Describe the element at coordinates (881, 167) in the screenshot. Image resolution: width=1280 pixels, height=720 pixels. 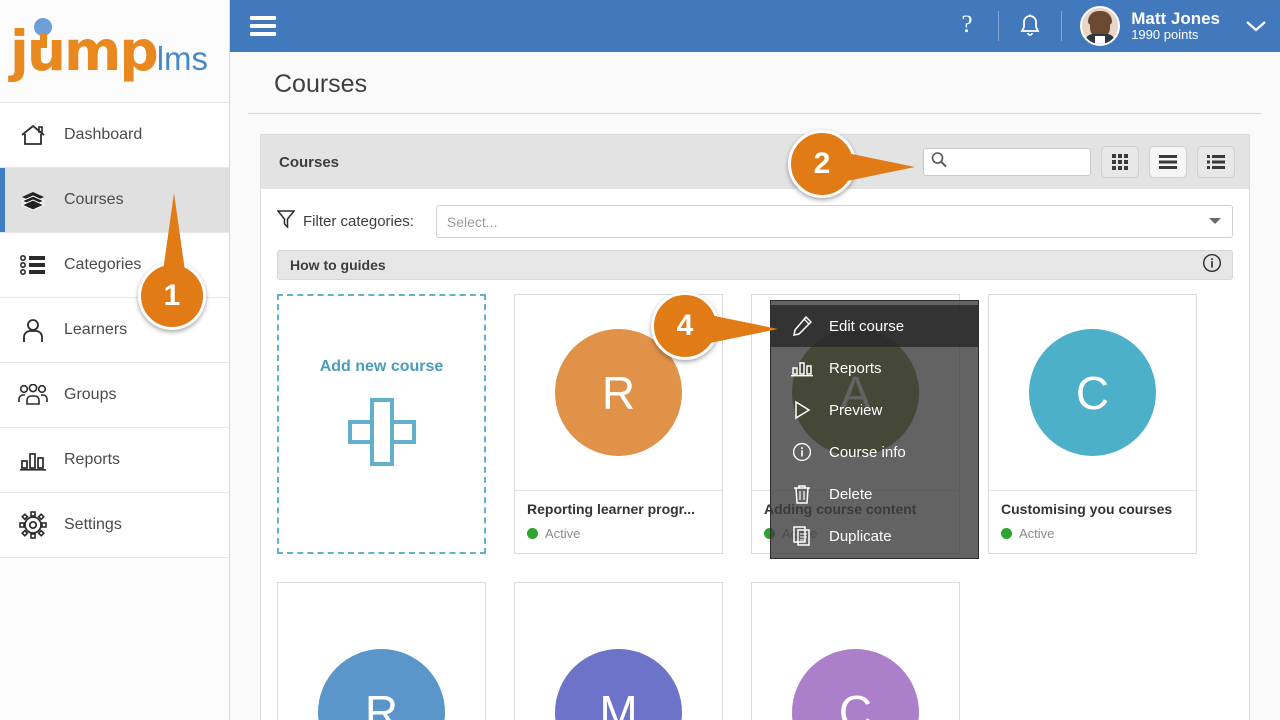
I see `callout-pointer-right` at that location.